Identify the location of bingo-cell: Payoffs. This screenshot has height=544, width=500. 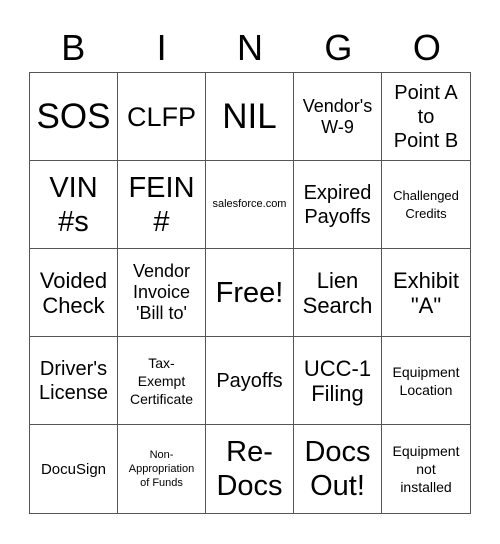
(250, 381).